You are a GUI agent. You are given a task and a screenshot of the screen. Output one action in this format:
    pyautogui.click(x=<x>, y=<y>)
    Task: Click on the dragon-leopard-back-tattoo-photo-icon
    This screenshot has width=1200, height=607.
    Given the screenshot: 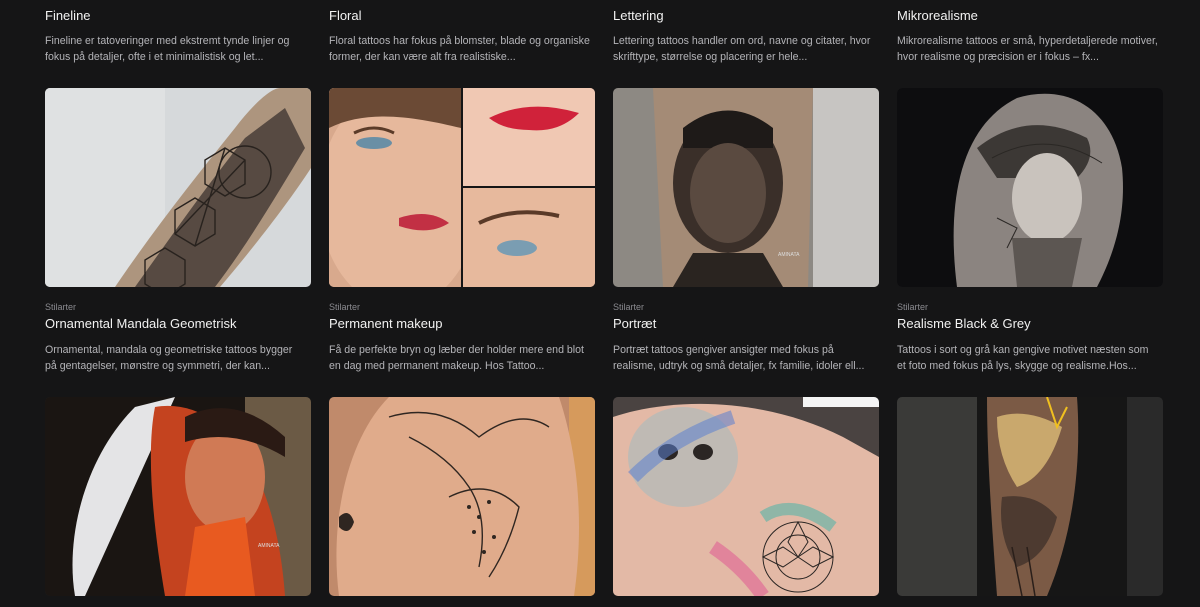 What is the action you would take?
    pyautogui.click(x=462, y=496)
    